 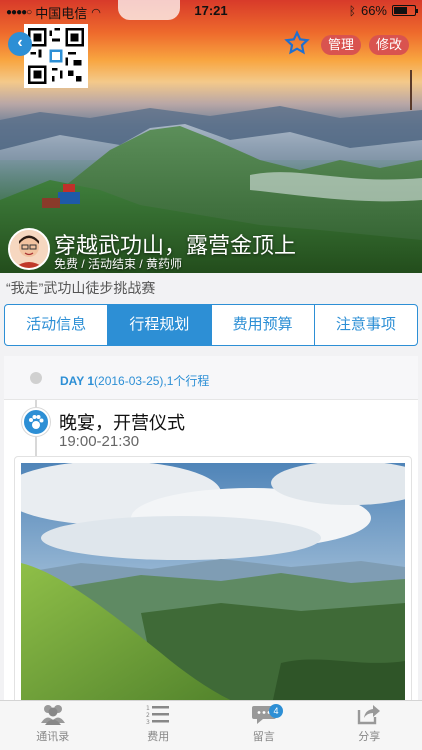 What do you see at coordinates (373, 10) in the screenshot?
I see `battery-percent: 66%` at bounding box center [373, 10].